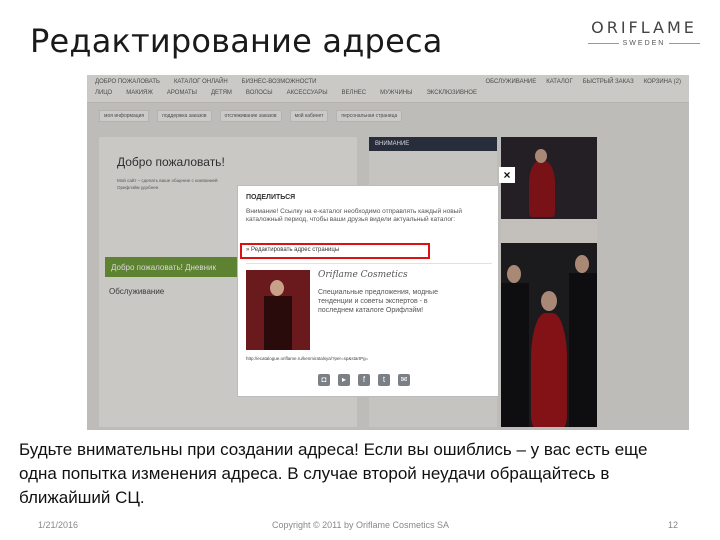 This screenshot has height=540, width=720. What do you see at coordinates (236, 41) in the screenshot?
I see `slide-title: Редактирование адреса` at bounding box center [236, 41].